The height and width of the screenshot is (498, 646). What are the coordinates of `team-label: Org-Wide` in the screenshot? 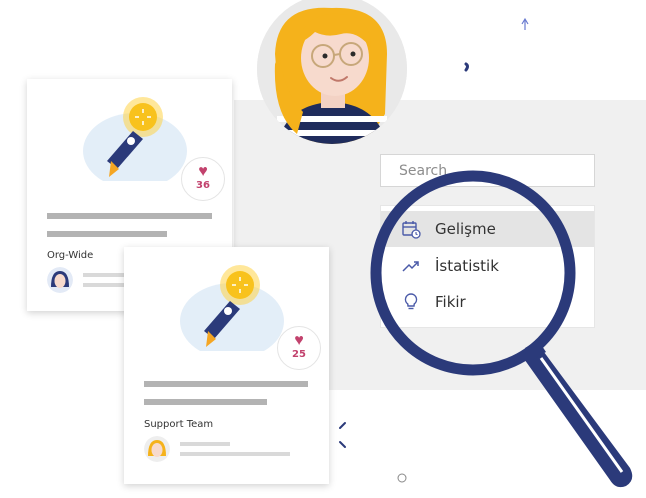 It's located at (70, 255).